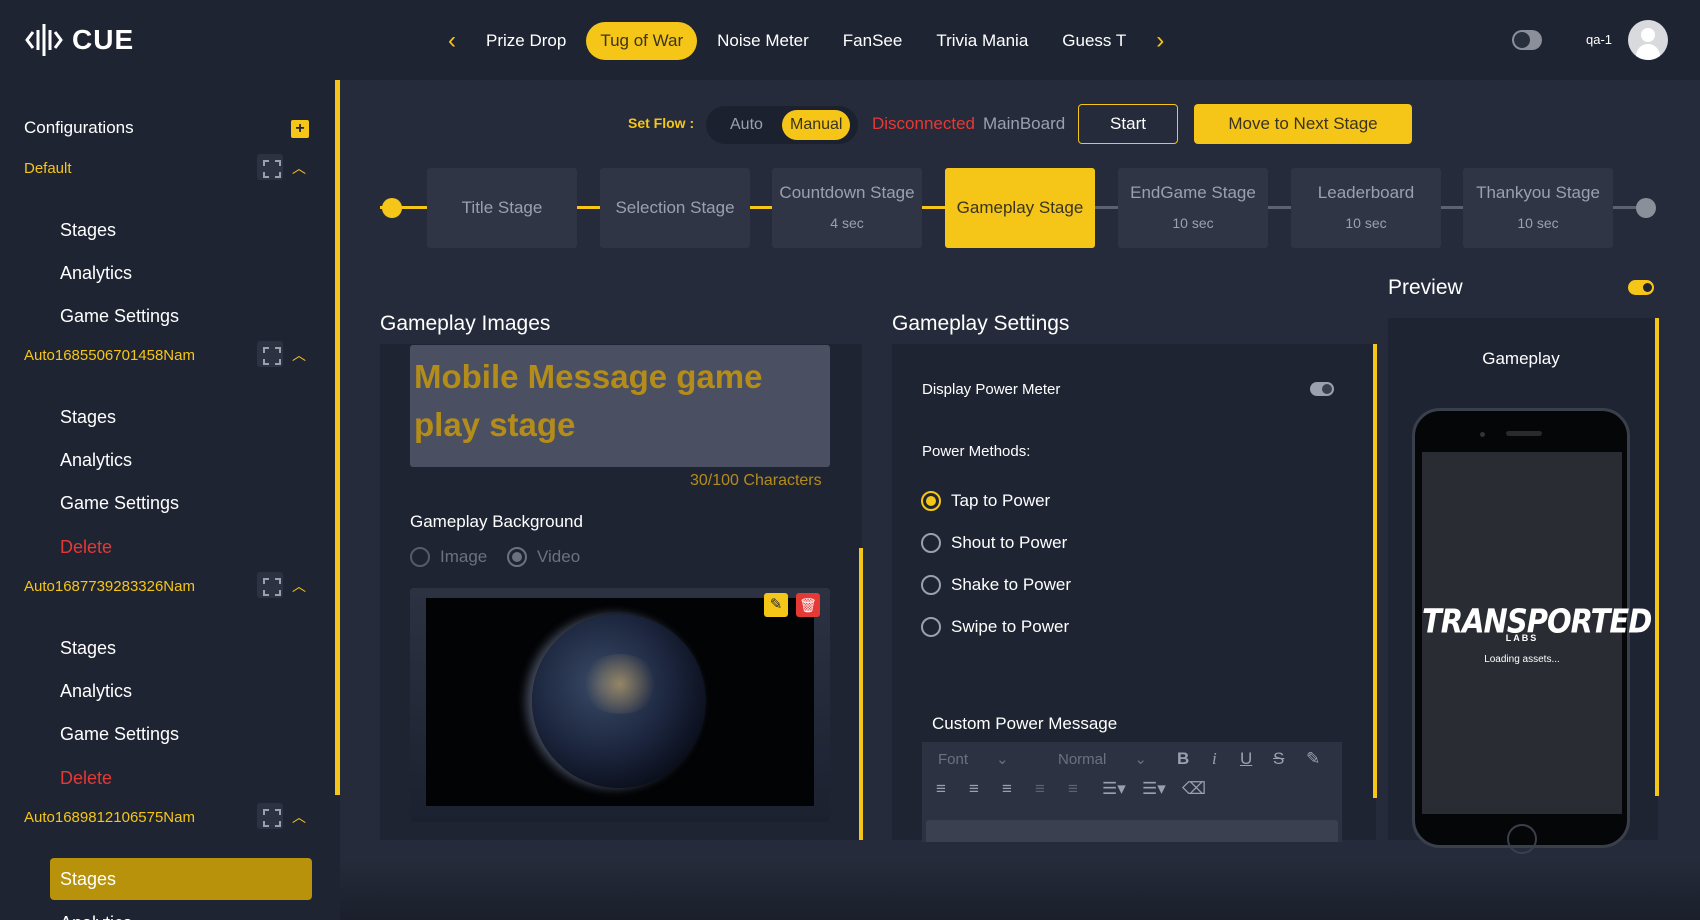  What do you see at coordinates (1648, 40) in the screenshot?
I see `avatar` at bounding box center [1648, 40].